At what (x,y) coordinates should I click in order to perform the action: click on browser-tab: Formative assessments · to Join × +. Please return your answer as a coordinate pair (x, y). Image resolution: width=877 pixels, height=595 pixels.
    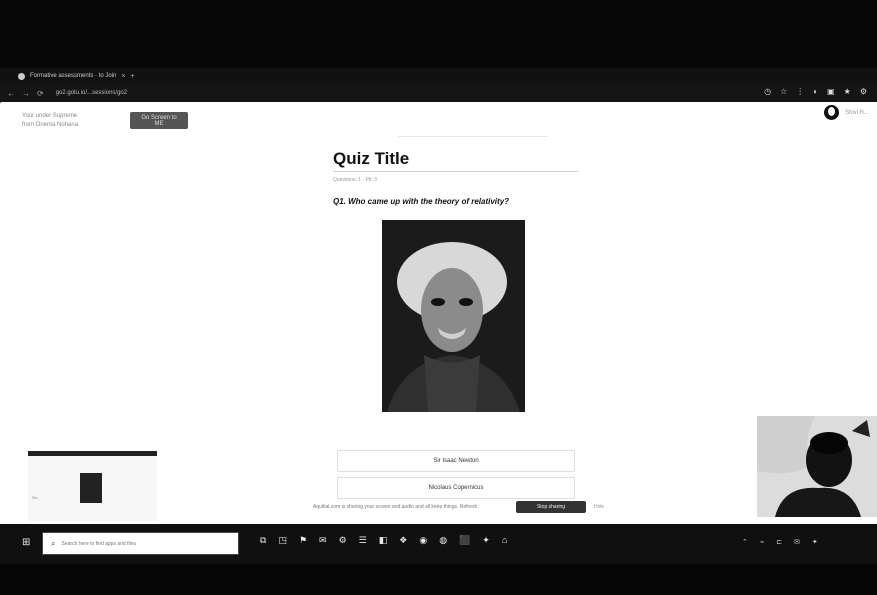
    Looking at the image, I should click on (100, 76).